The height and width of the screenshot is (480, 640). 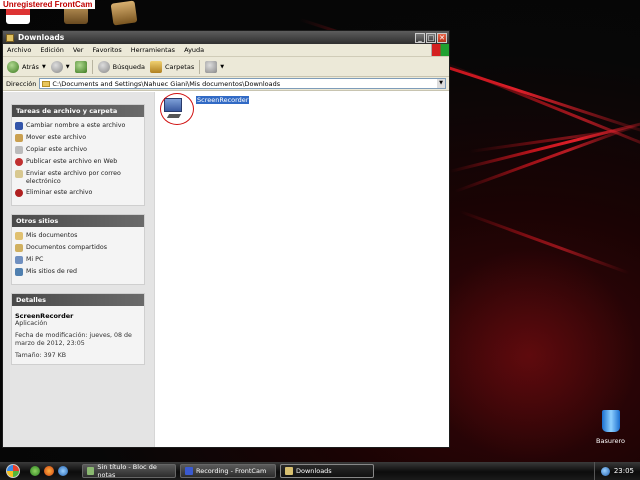 I want to click on package-icon, so click(x=124, y=13).